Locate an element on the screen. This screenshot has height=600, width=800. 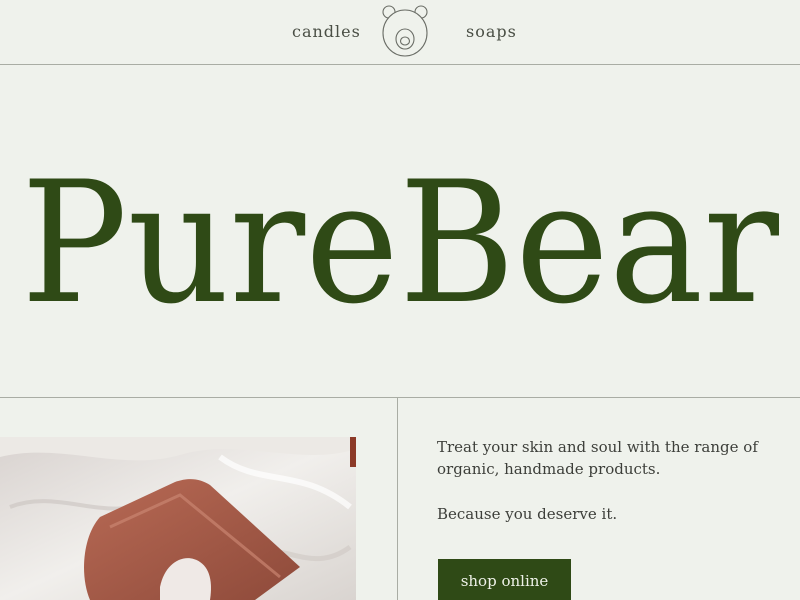
nav-link-soaps: soaps is located at coordinates (491, 31).